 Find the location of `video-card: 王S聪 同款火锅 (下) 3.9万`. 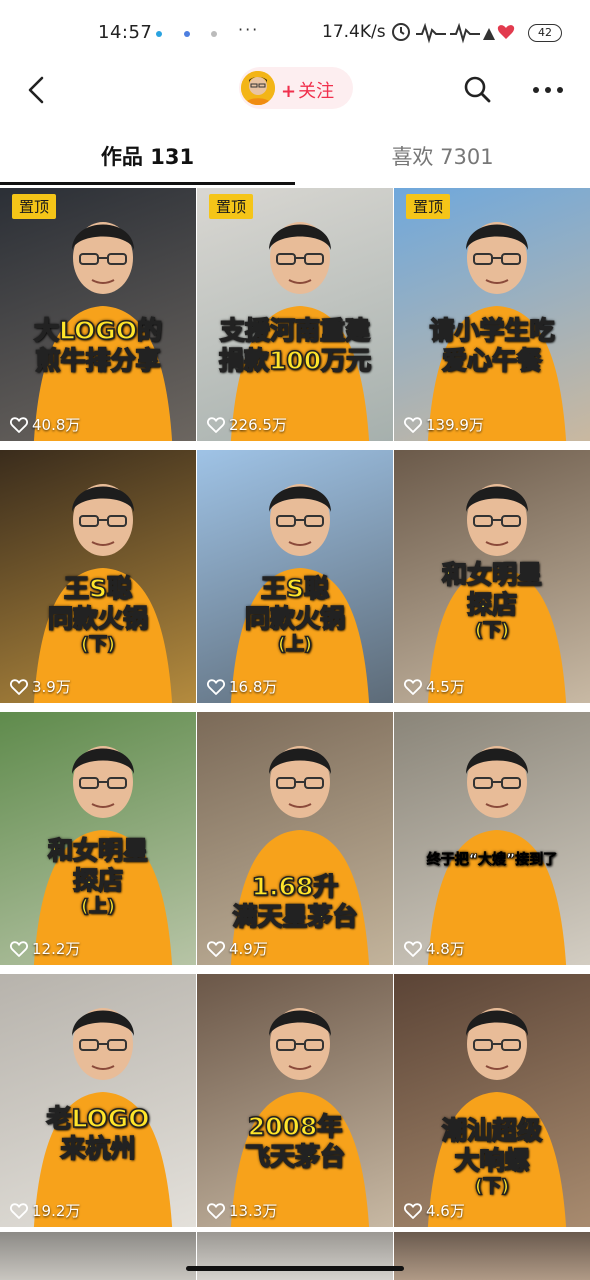

video-card: 王S聪 同款火锅 (下) 3.9万 is located at coordinates (98, 576).